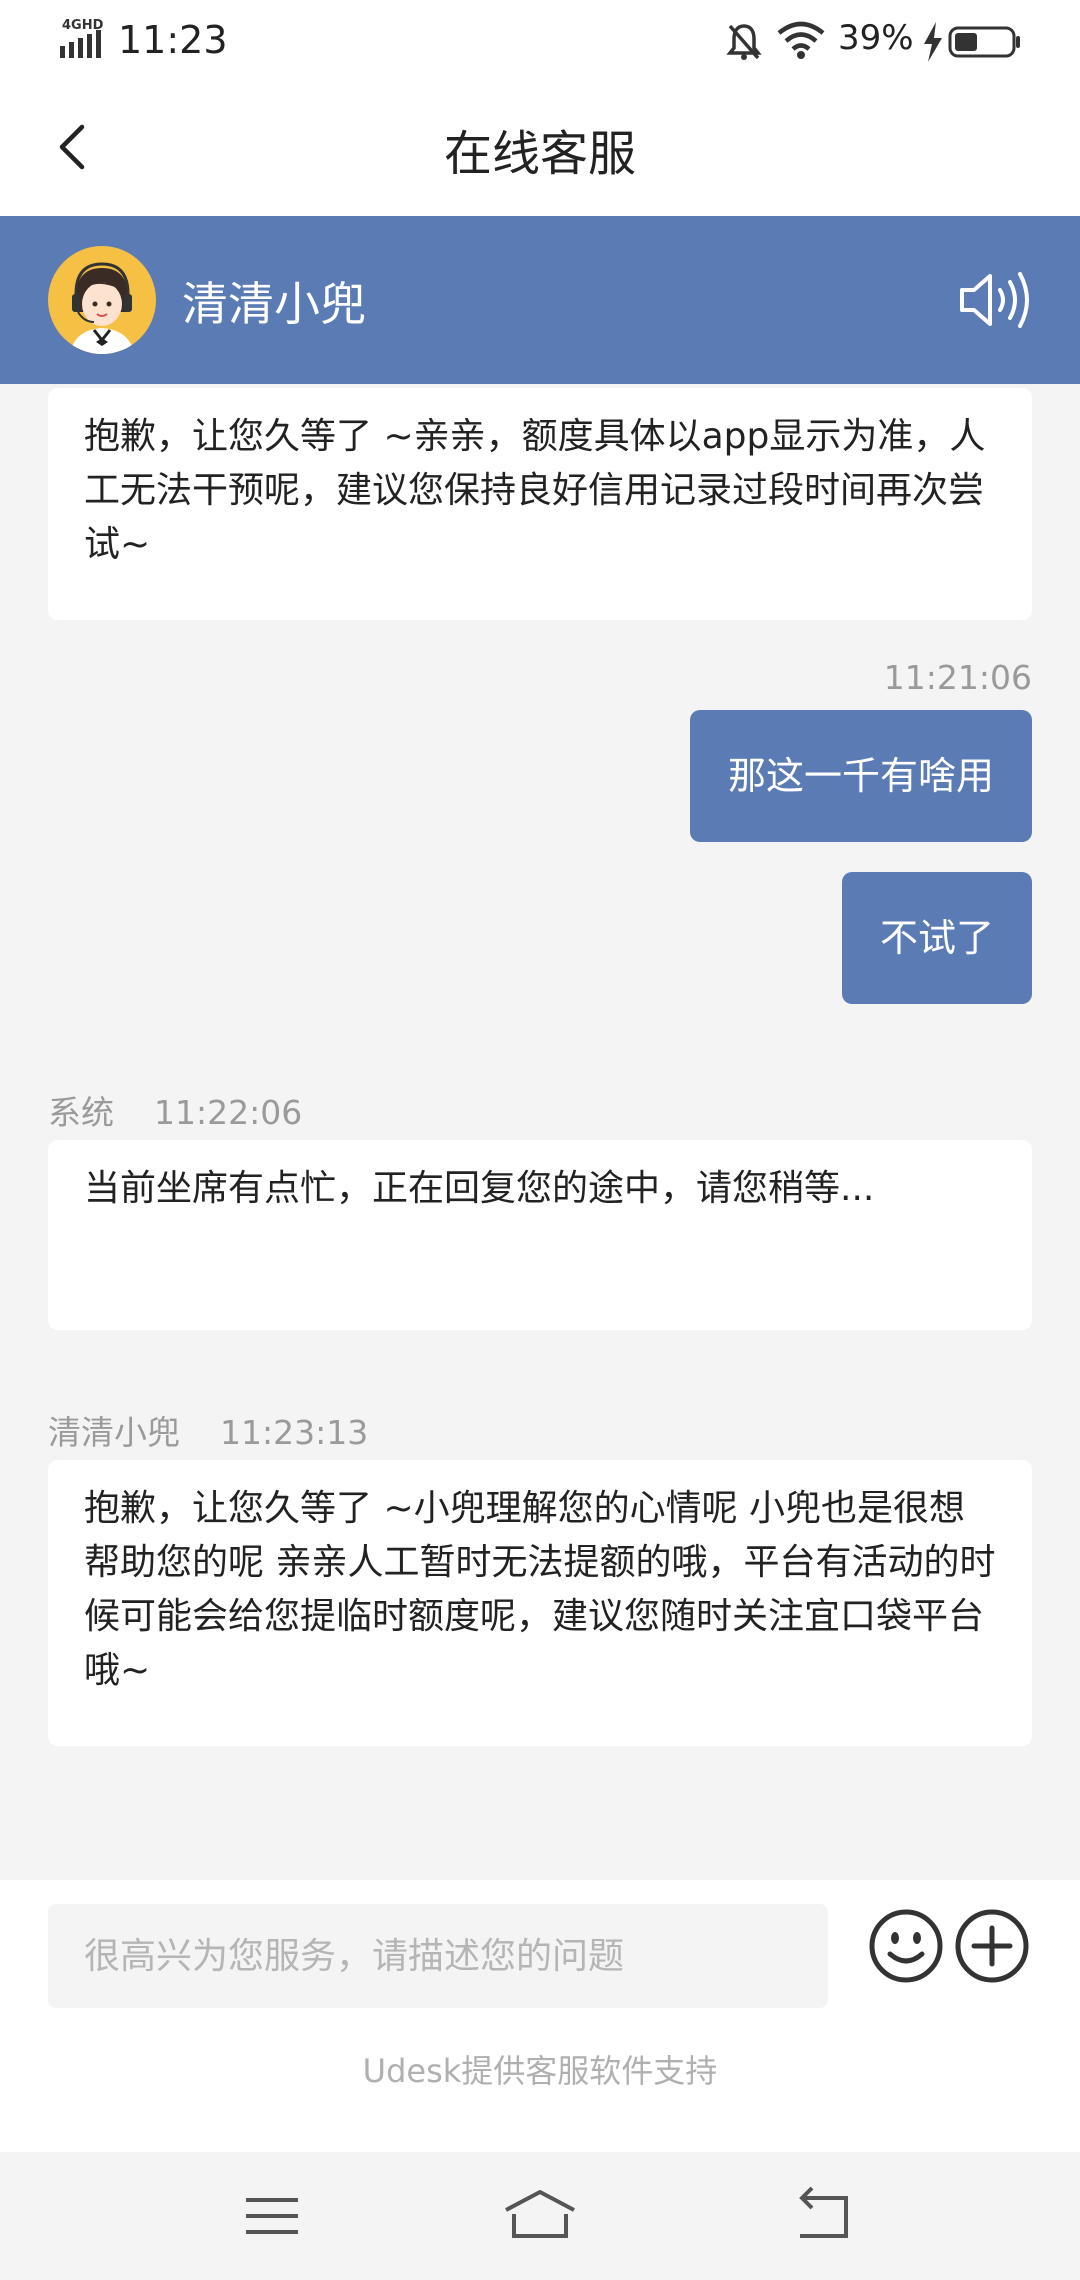 The image size is (1080, 2280). I want to click on system-nav-bar, so click(540, 2216).